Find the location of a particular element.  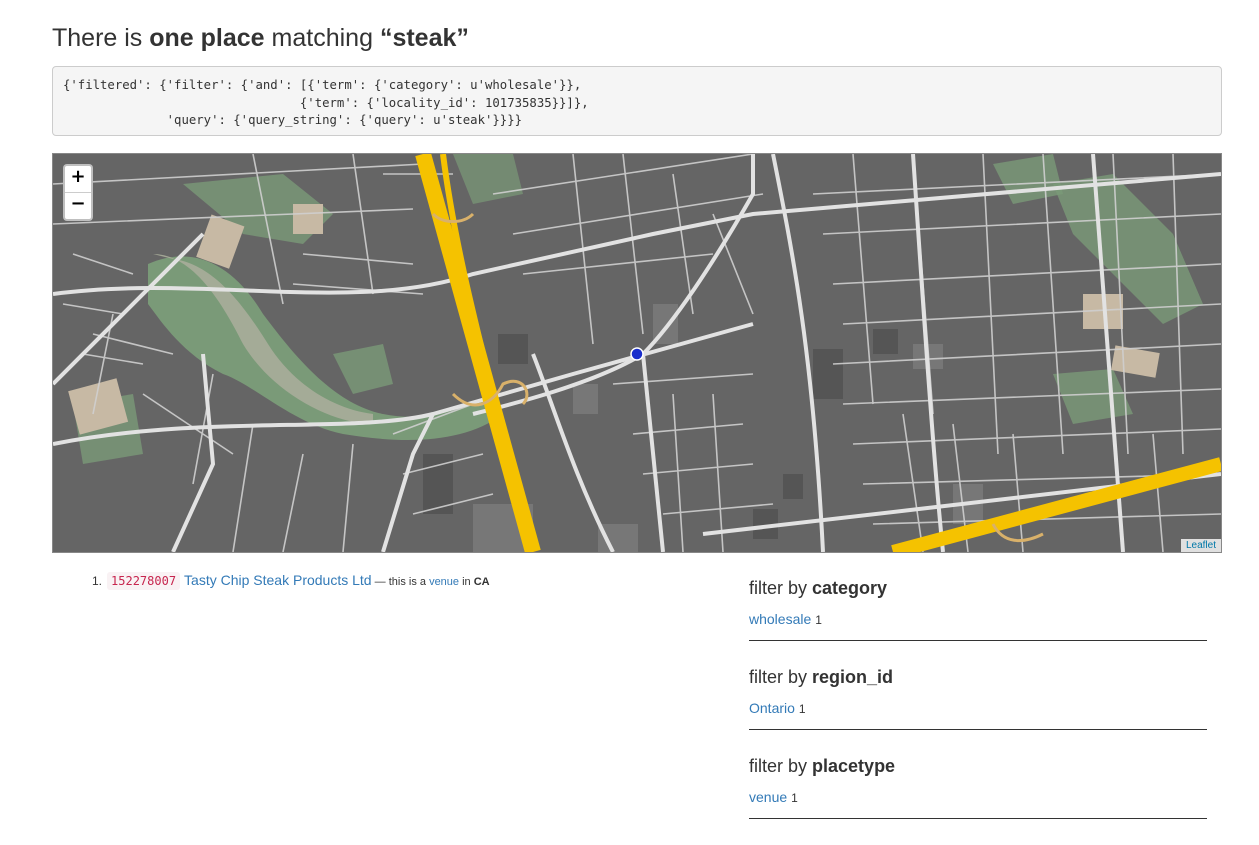

zoom-control: + − is located at coordinates (78, 192).